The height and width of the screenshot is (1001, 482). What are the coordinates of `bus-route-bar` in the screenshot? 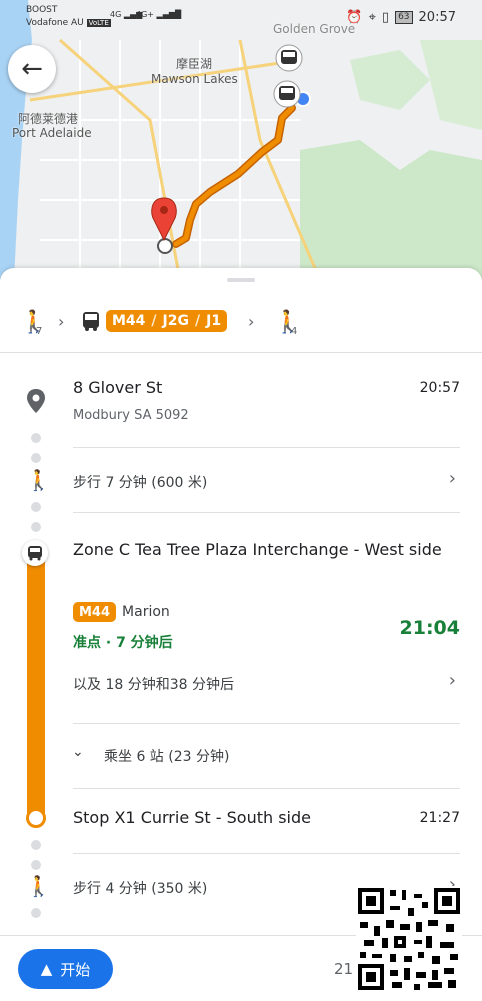 It's located at (36, 687).